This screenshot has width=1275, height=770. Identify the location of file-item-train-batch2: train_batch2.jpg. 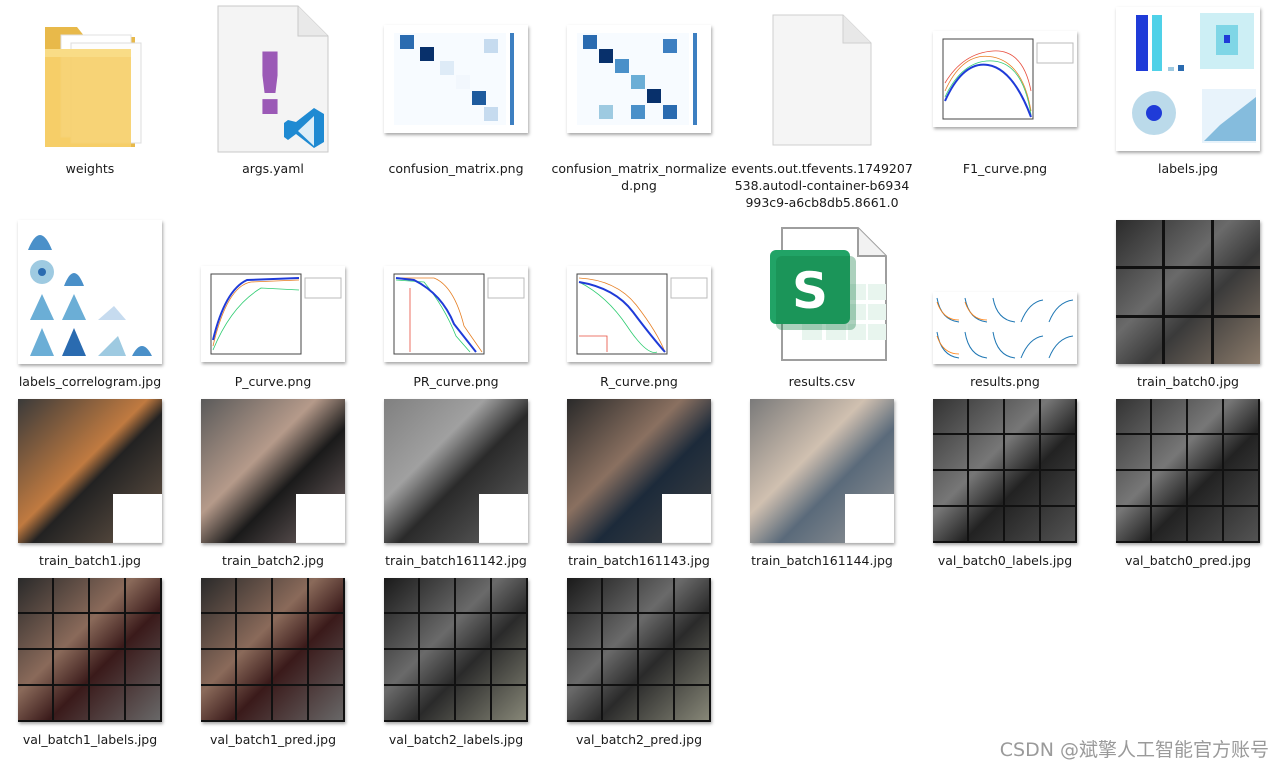
(273, 488).